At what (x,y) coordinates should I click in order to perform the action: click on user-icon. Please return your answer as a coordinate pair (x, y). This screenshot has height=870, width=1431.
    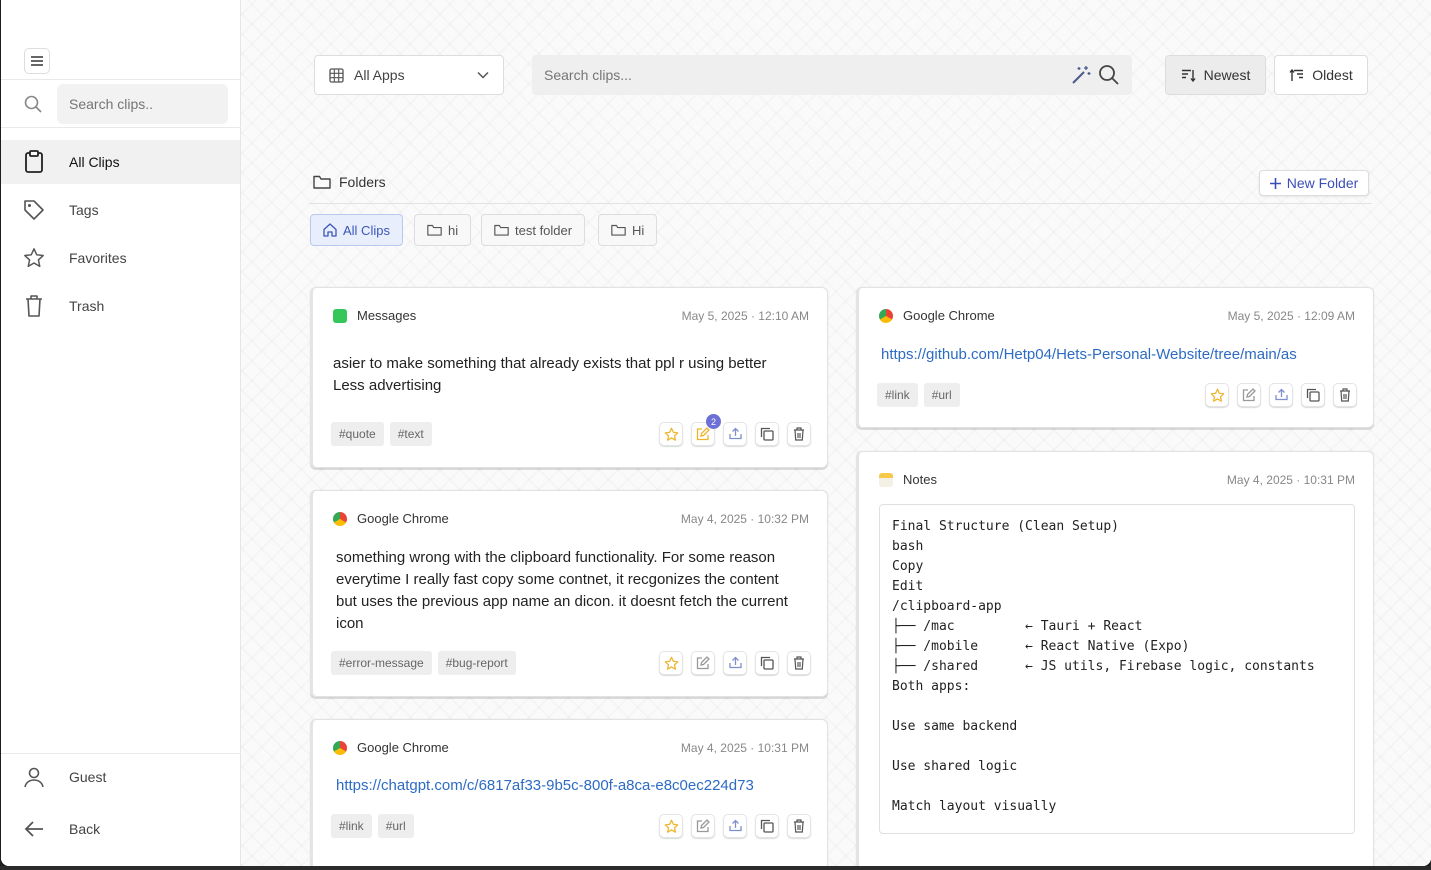
    Looking at the image, I should click on (34, 777).